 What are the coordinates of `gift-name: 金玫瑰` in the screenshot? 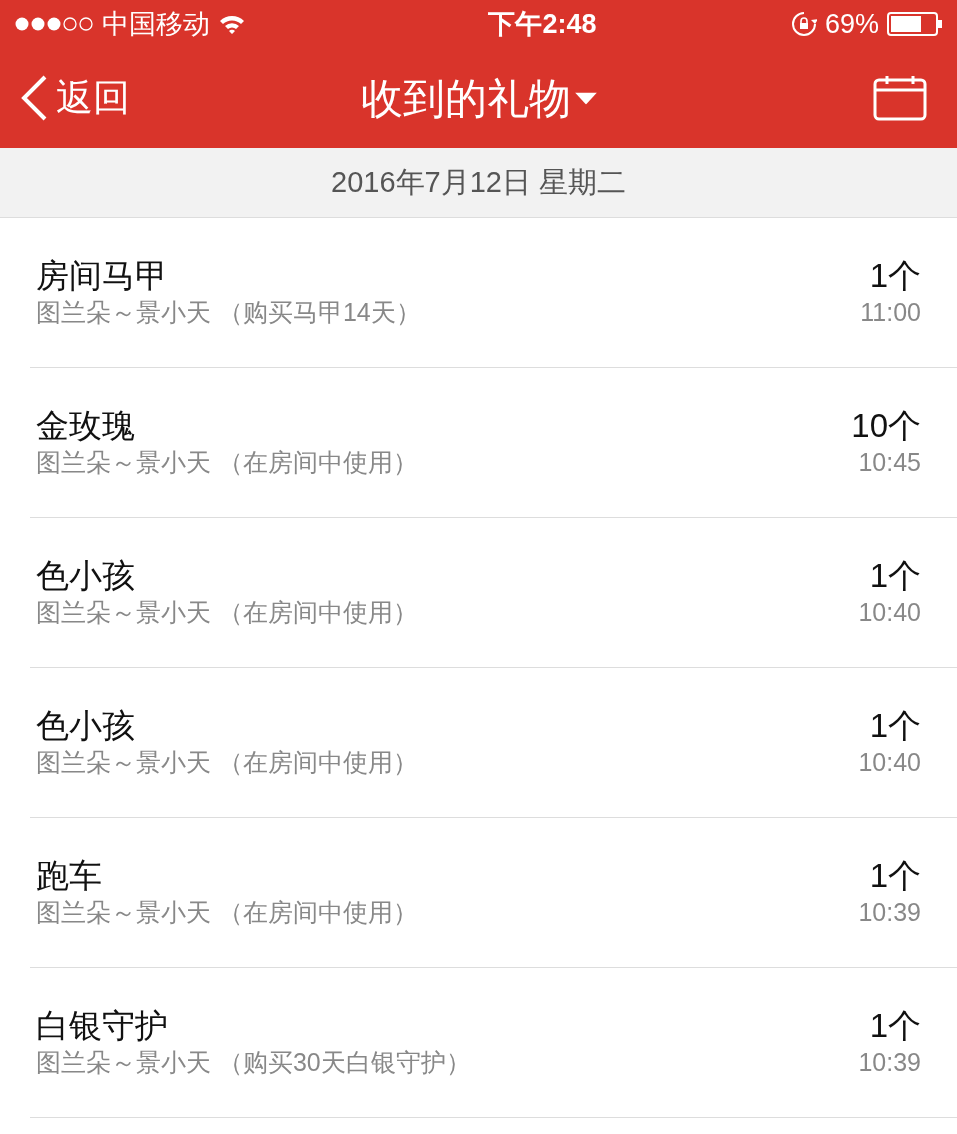 It's located at (86, 426).